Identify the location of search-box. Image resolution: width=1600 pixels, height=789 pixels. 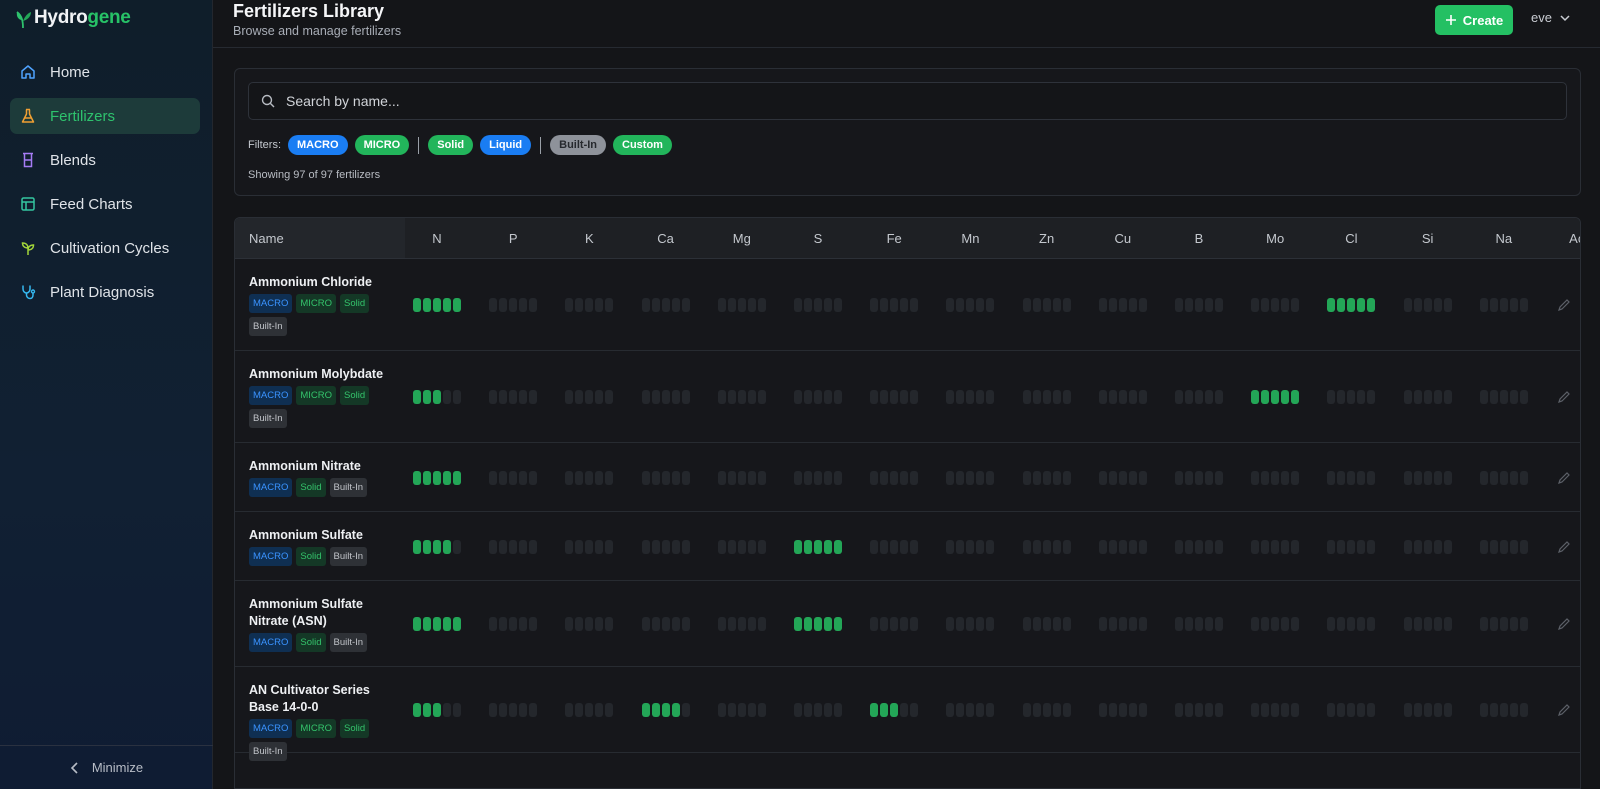
(907, 101).